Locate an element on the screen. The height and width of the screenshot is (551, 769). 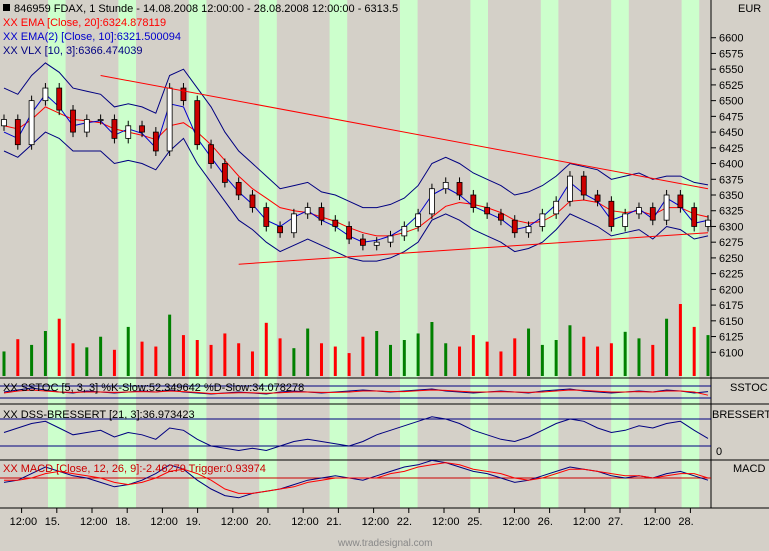
y-tick-label: 6200 is located at coordinates (731, 290).